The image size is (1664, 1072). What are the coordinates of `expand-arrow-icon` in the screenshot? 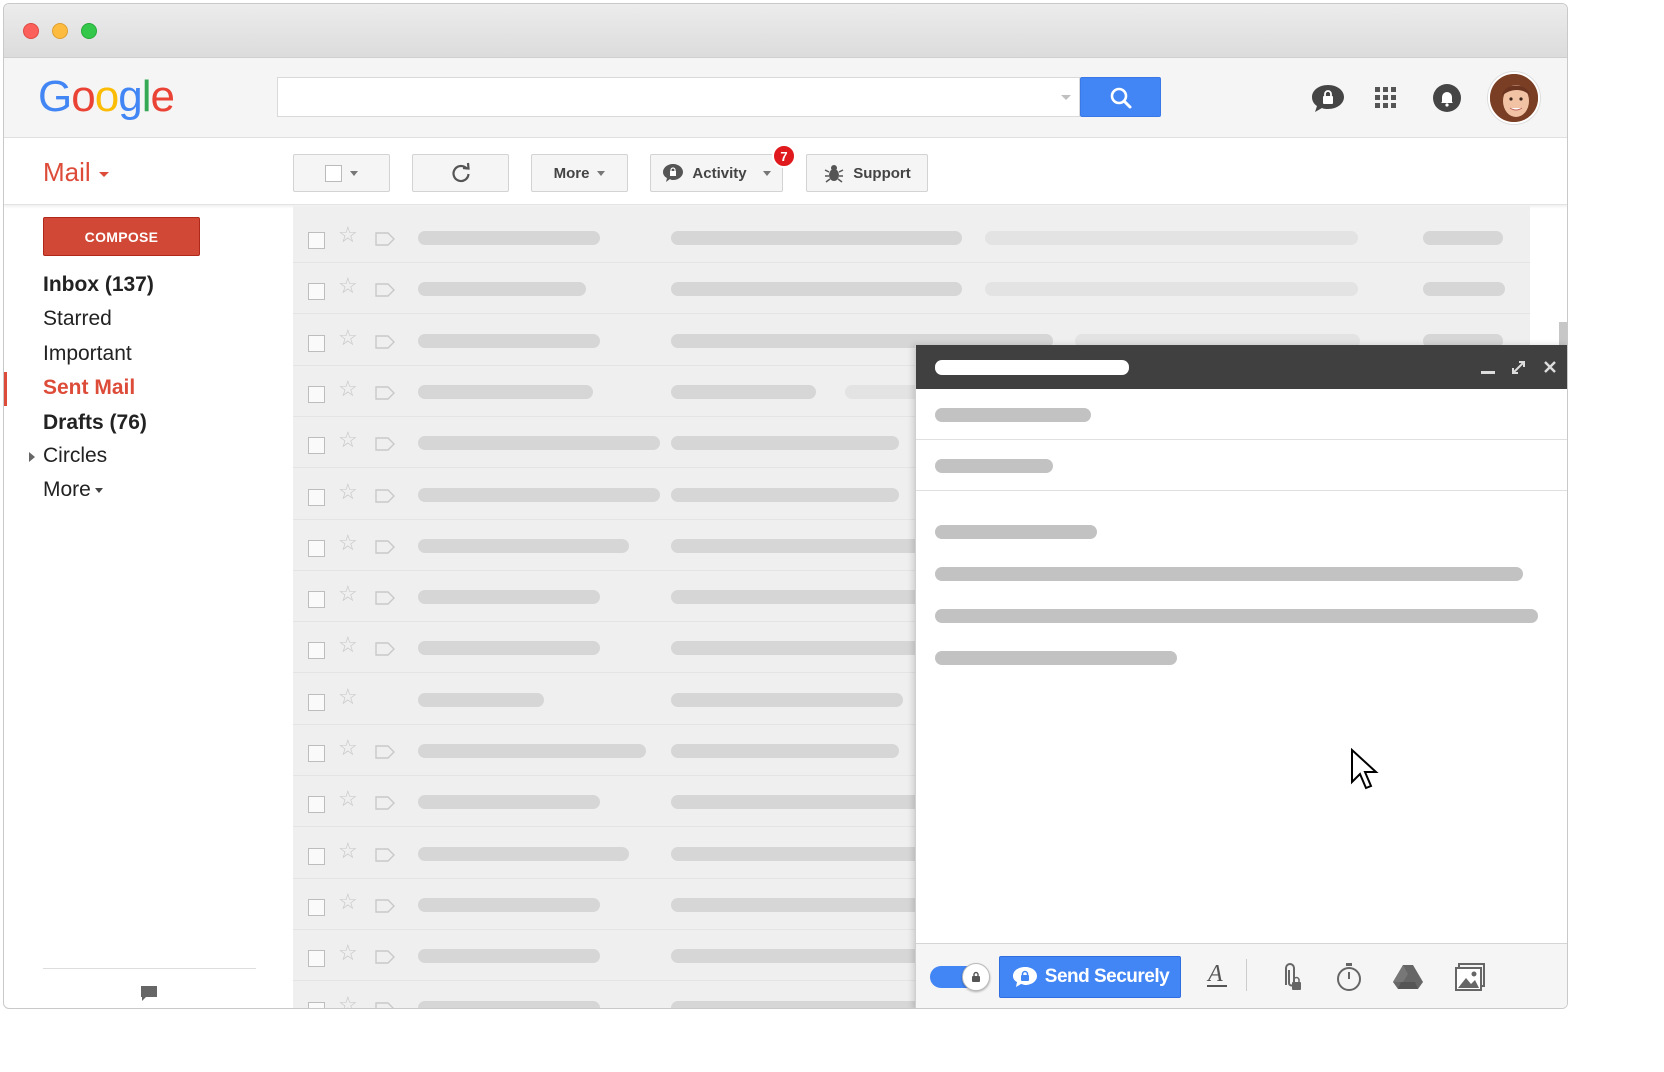 It's located at (32, 457).